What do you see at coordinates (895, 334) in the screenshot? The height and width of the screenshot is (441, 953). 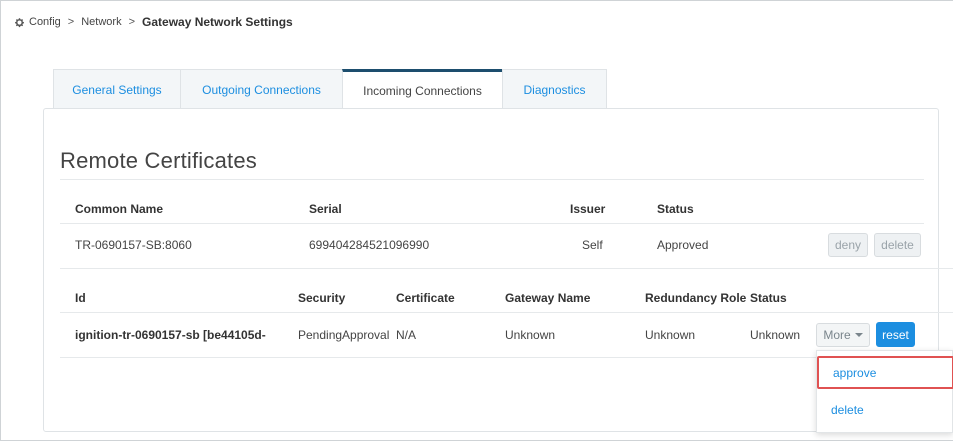 I see `reset-button: reset` at bounding box center [895, 334].